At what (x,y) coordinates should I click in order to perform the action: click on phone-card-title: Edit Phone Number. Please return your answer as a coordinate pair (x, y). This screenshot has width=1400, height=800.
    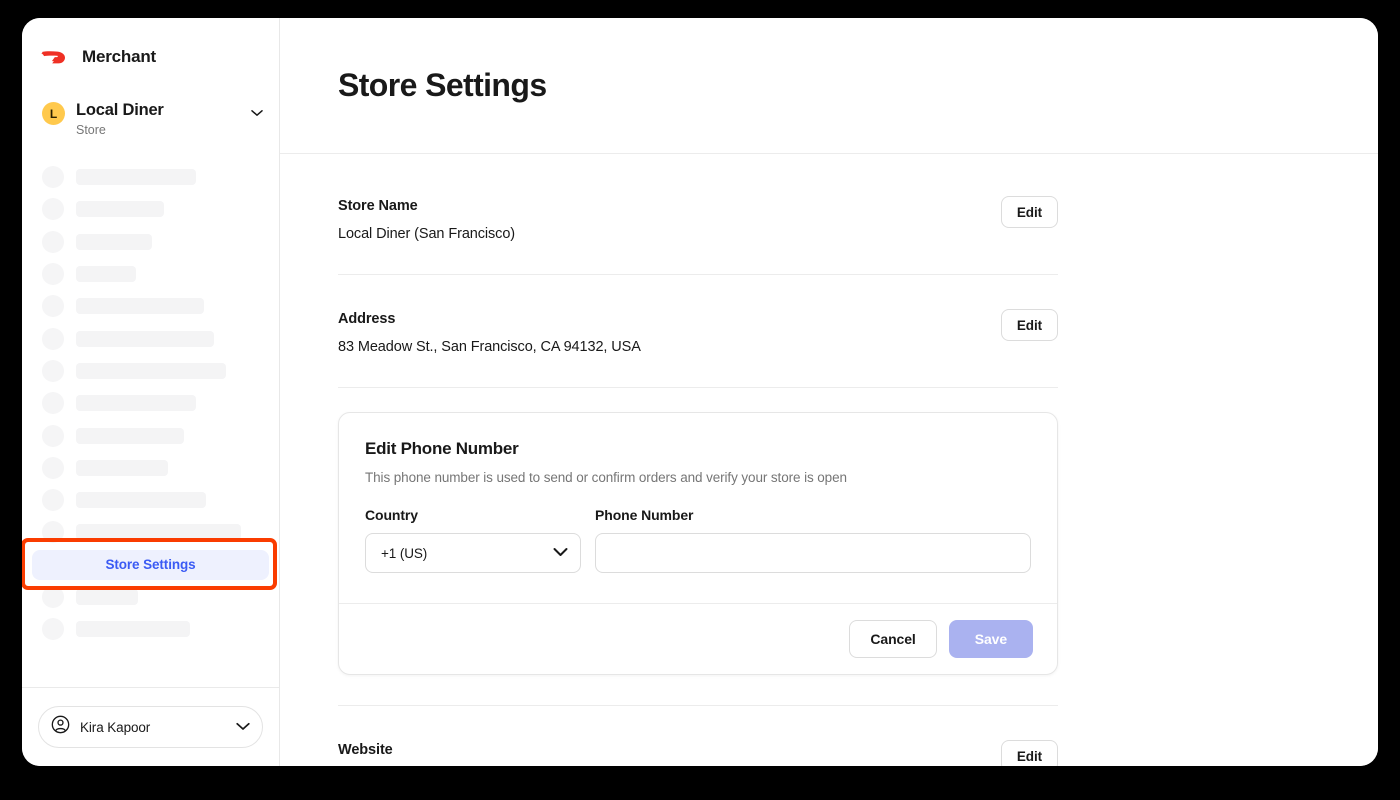
    Looking at the image, I should click on (442, 448).